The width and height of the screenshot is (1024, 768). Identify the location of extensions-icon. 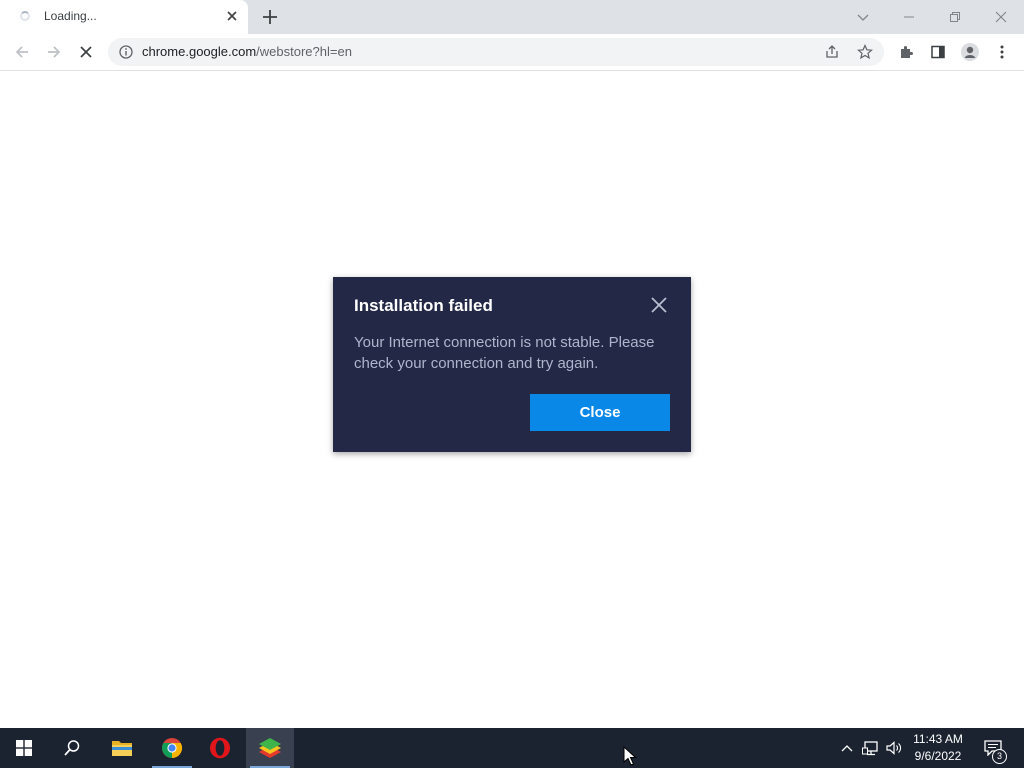
(906, 52).